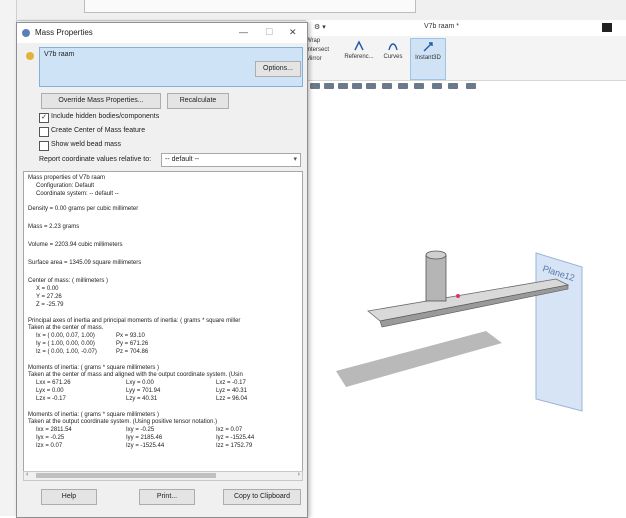 This screenshot has height=518, width=626. Describe the element at coordinates (144, 438) in the screenshot. I see `moi-iyy: Iyy = 2185.46` at that location.